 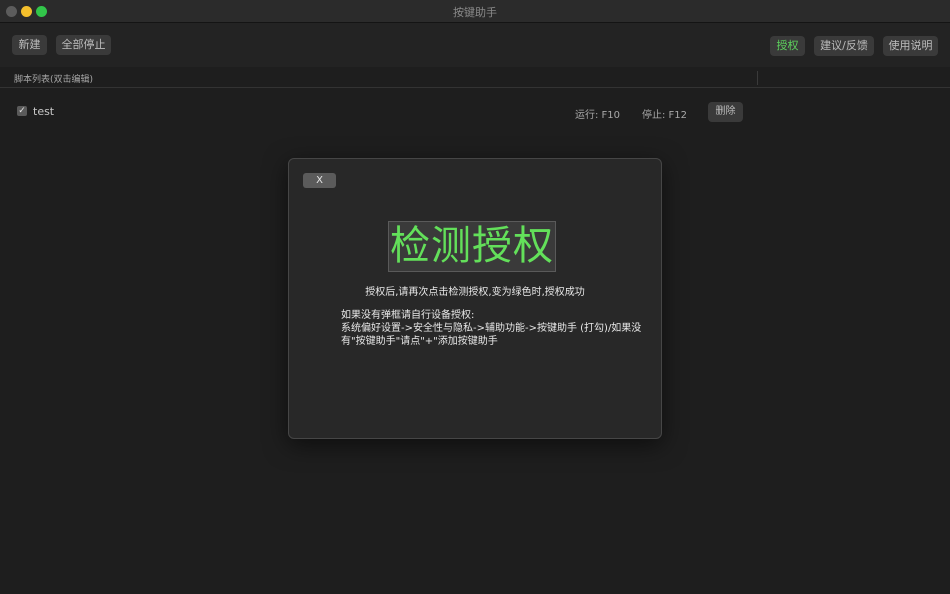 I want to click on title-bar: 按键助手, so click(x=475, y=11).